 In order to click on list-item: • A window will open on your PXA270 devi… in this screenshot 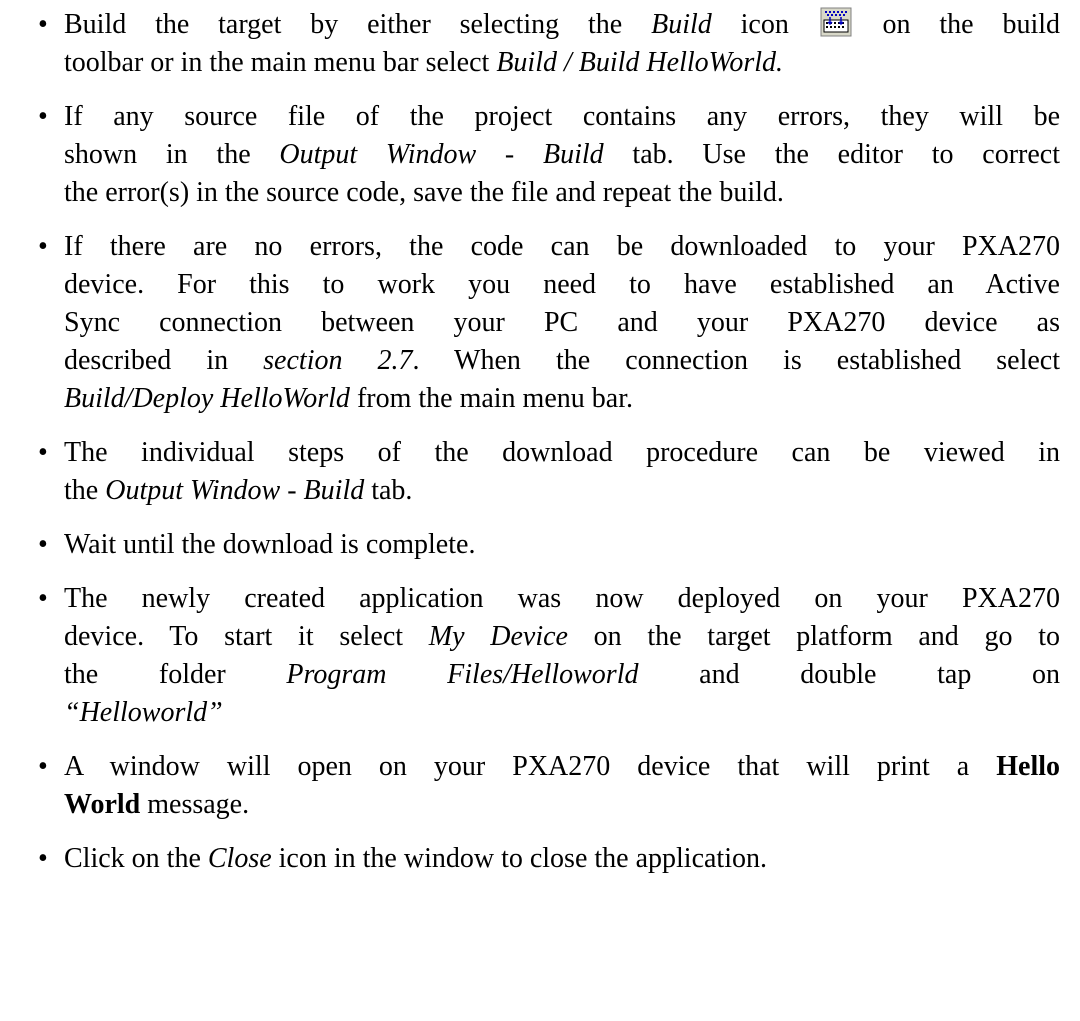, I will do `click(549, 786)`.